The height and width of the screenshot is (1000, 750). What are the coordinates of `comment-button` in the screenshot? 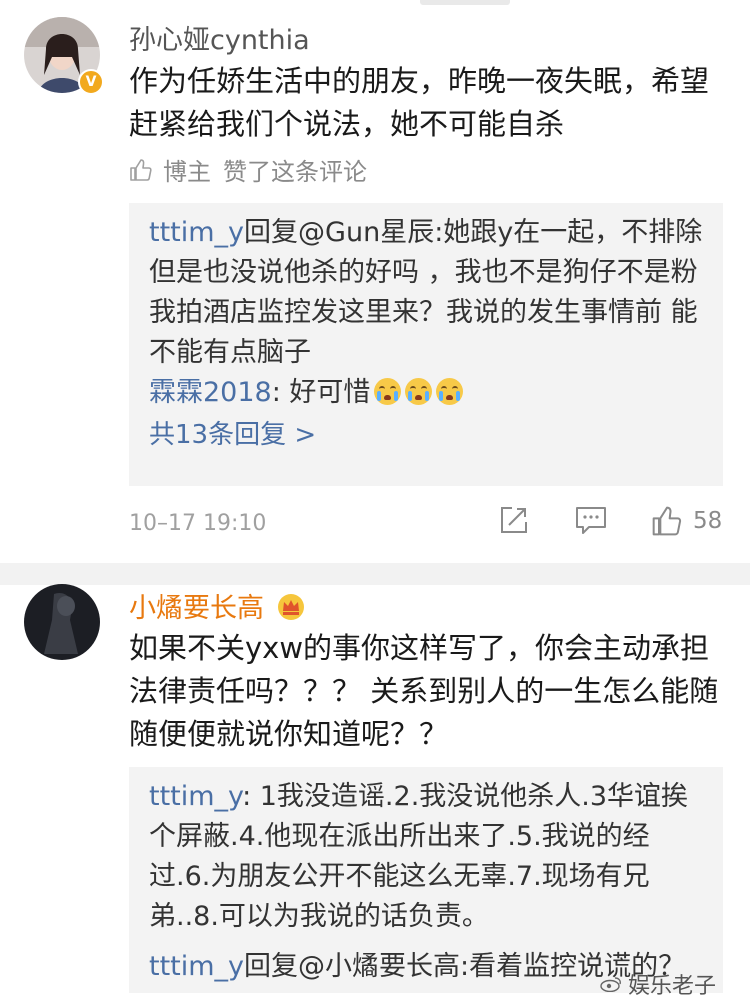 It's located at (591, 520).